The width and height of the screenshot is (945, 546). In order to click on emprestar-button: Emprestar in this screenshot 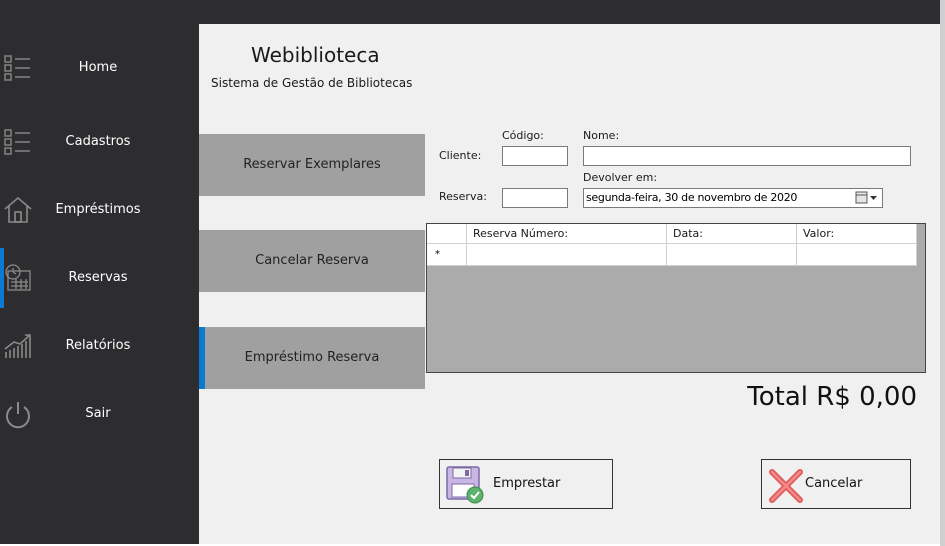, I will do `click(526, 484)`.